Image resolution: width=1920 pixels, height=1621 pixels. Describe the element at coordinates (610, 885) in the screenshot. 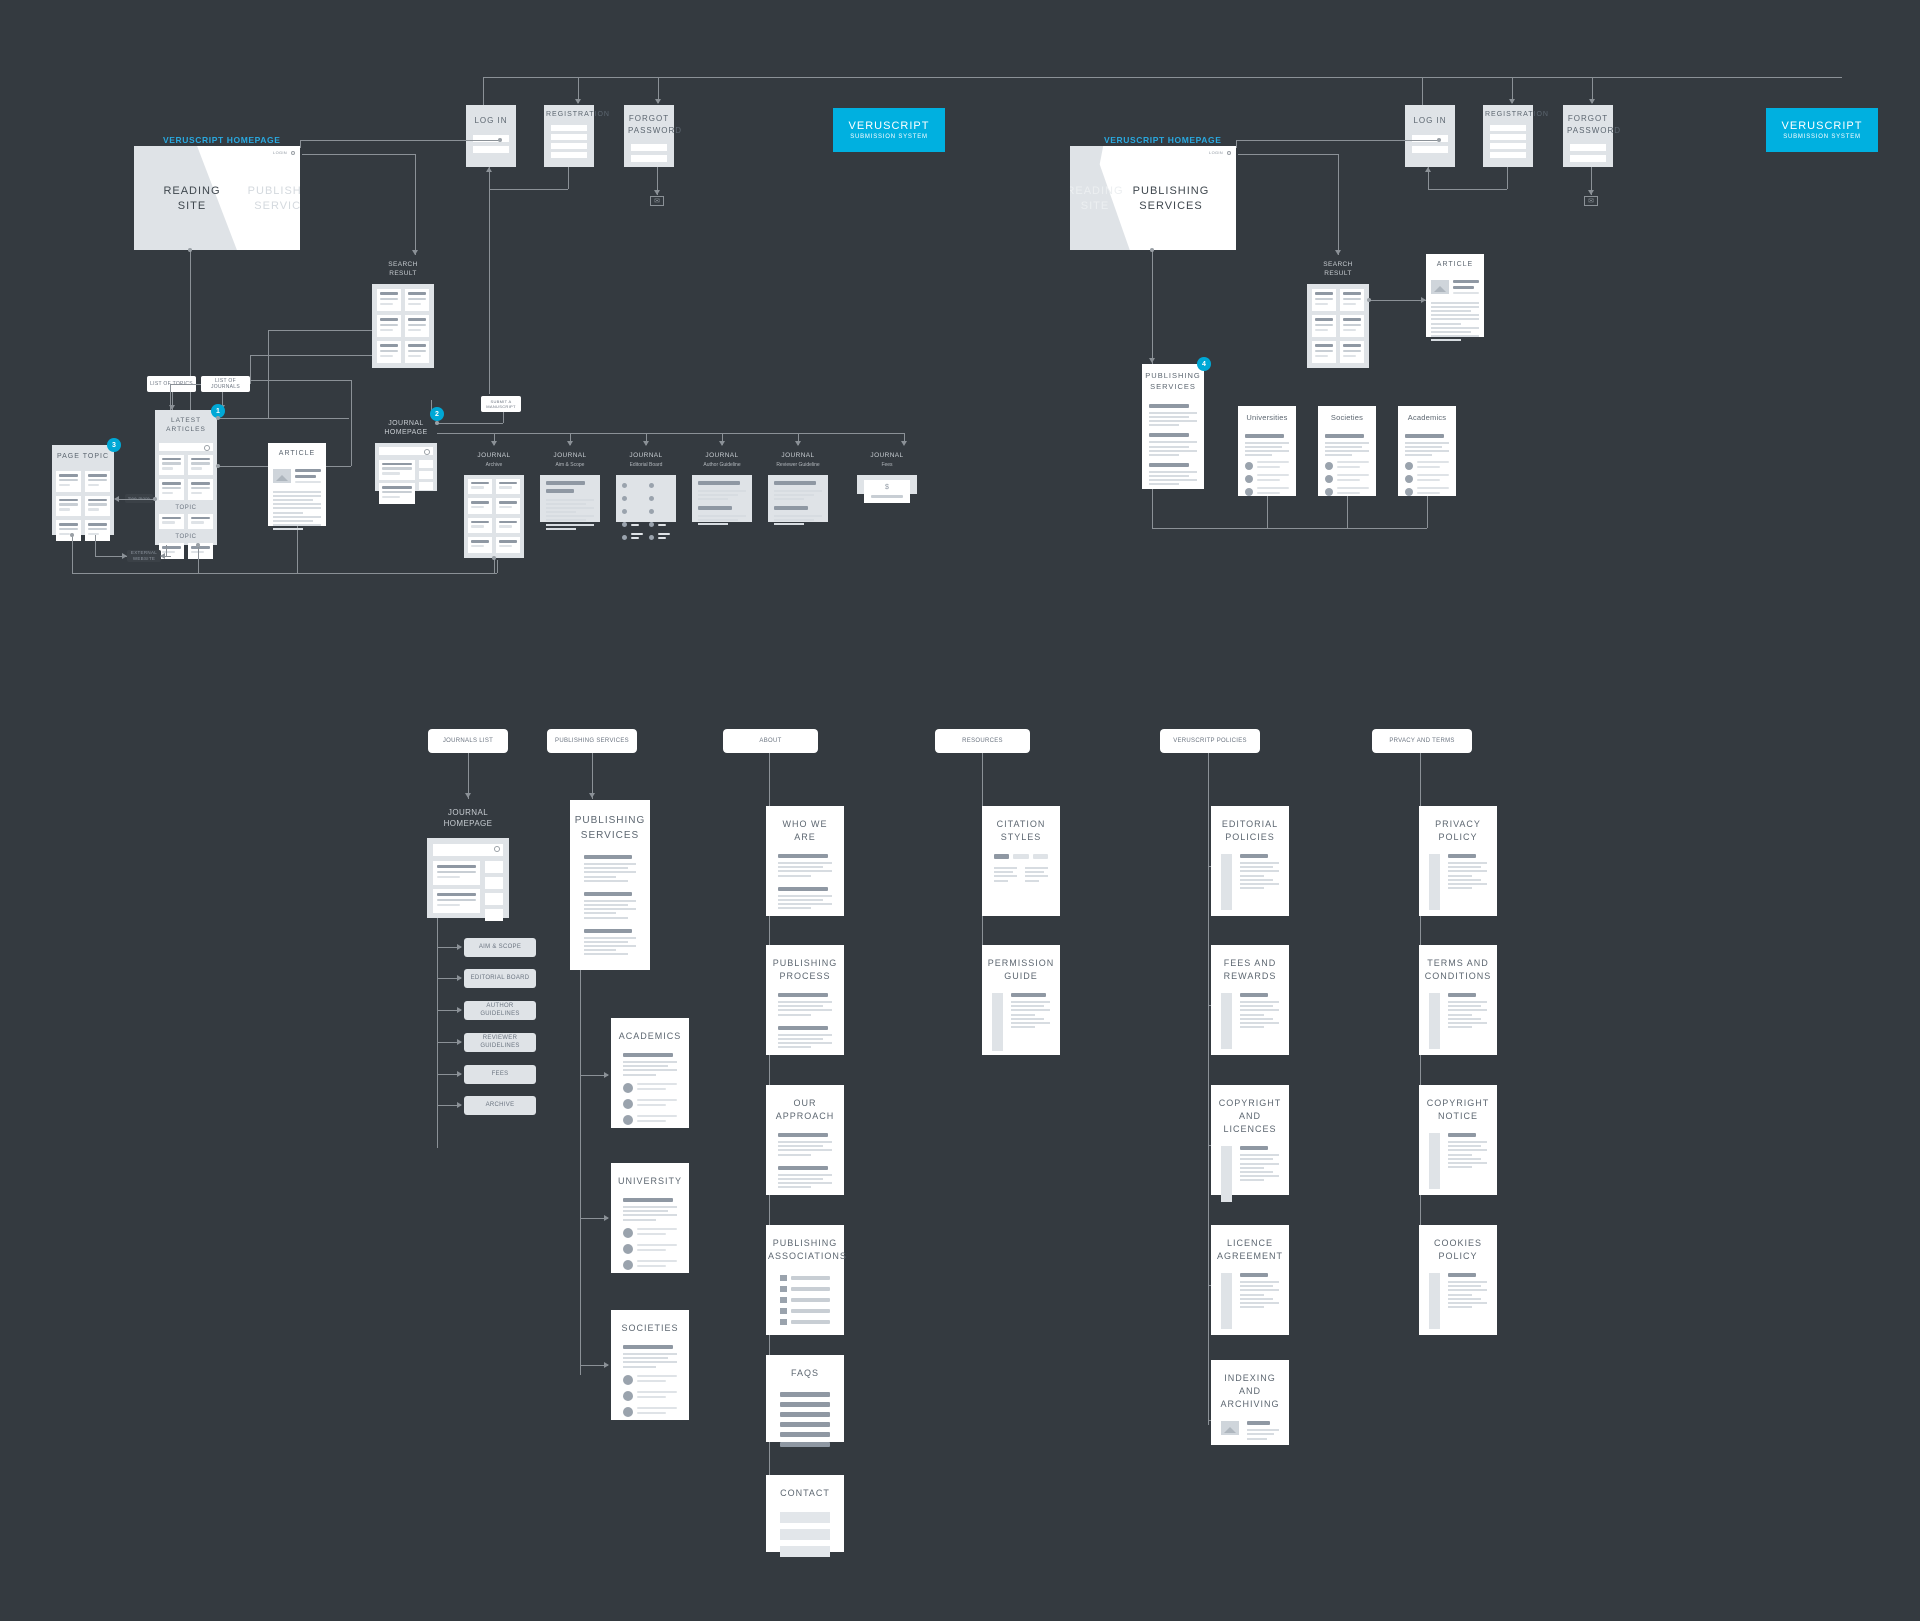

I see `sitemap-publishing-services-card: PUBLISHING SERVICES` at that location.